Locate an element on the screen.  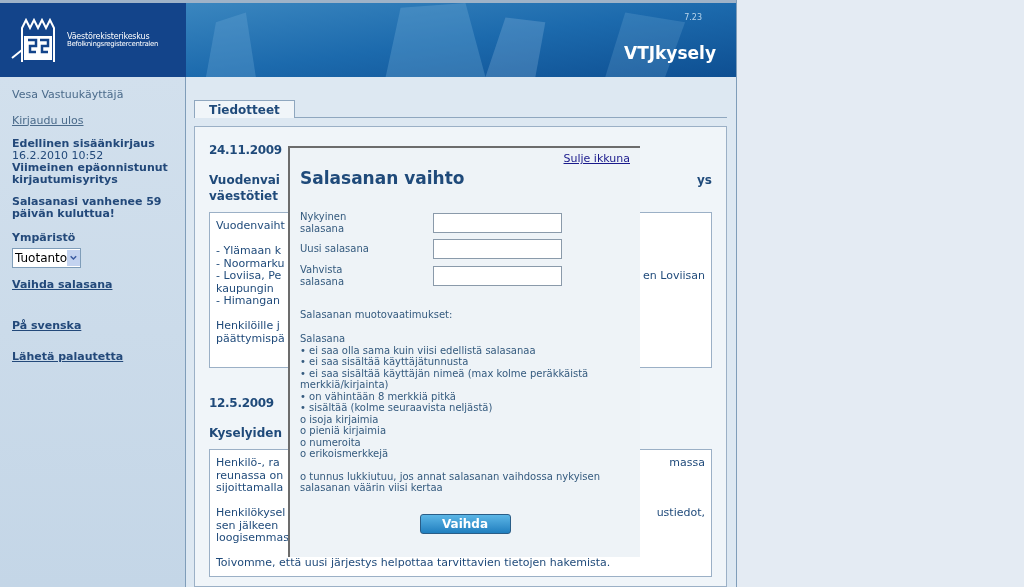
text-line: Toivomme, että uusi järjestys helpottaa tarvittavien tietojen hakemista. is located at coordinates (413, 563).